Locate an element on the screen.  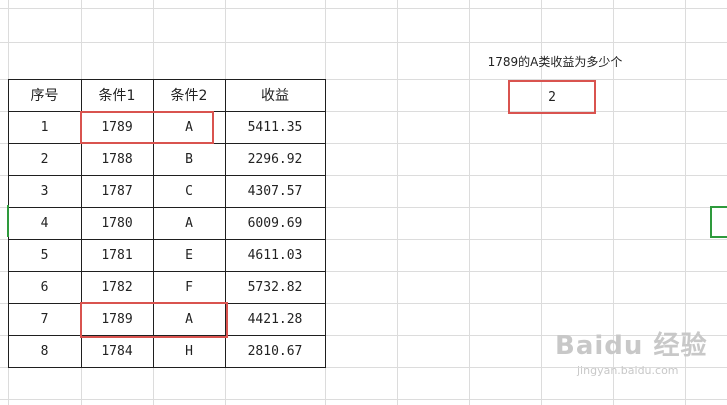
cell-cond2: B is located at coordinates (189, 159).